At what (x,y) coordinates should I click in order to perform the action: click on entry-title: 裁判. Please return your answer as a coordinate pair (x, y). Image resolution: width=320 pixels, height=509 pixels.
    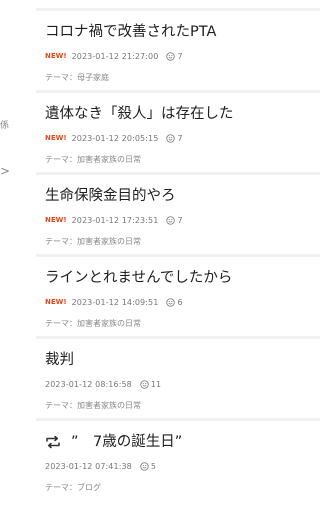
    Looking at the image, I should click on (182, 360).